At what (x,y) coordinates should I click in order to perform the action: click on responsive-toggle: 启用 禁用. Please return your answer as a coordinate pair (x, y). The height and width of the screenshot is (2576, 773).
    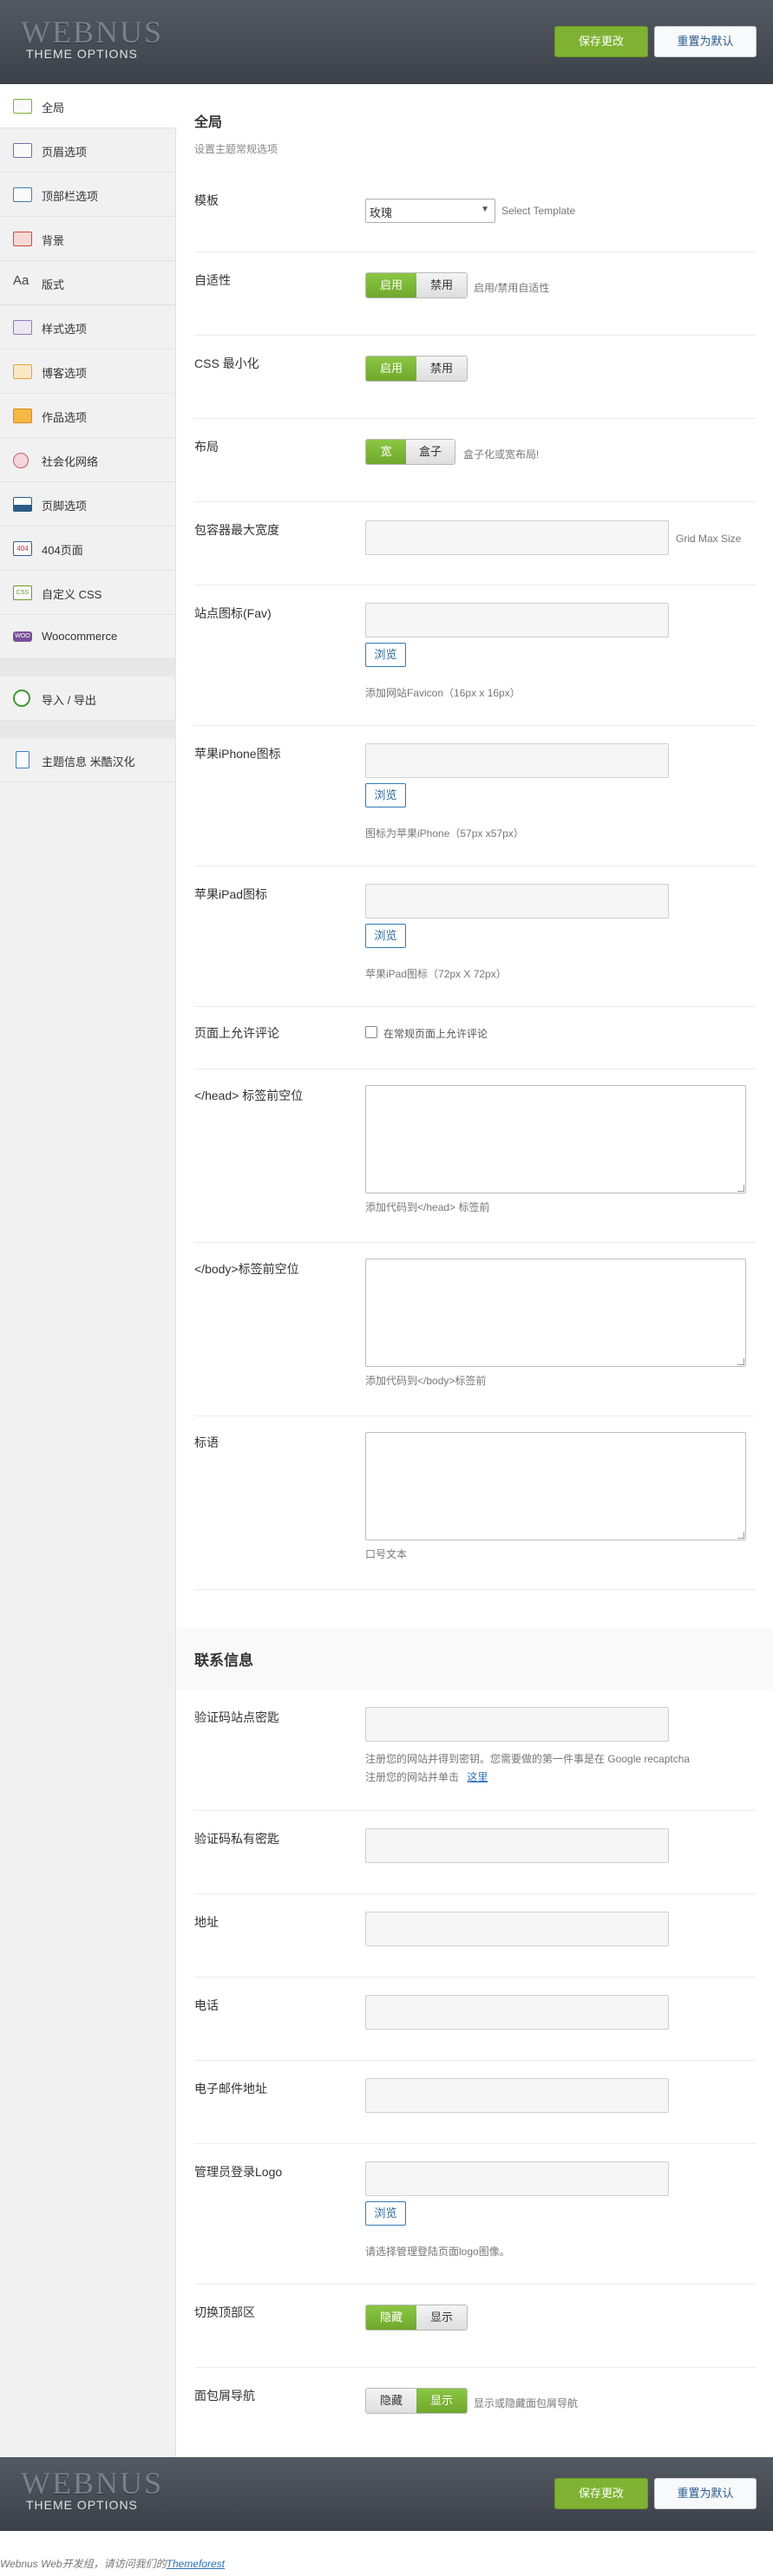
    Looking at the image, I should click on (417, 285).